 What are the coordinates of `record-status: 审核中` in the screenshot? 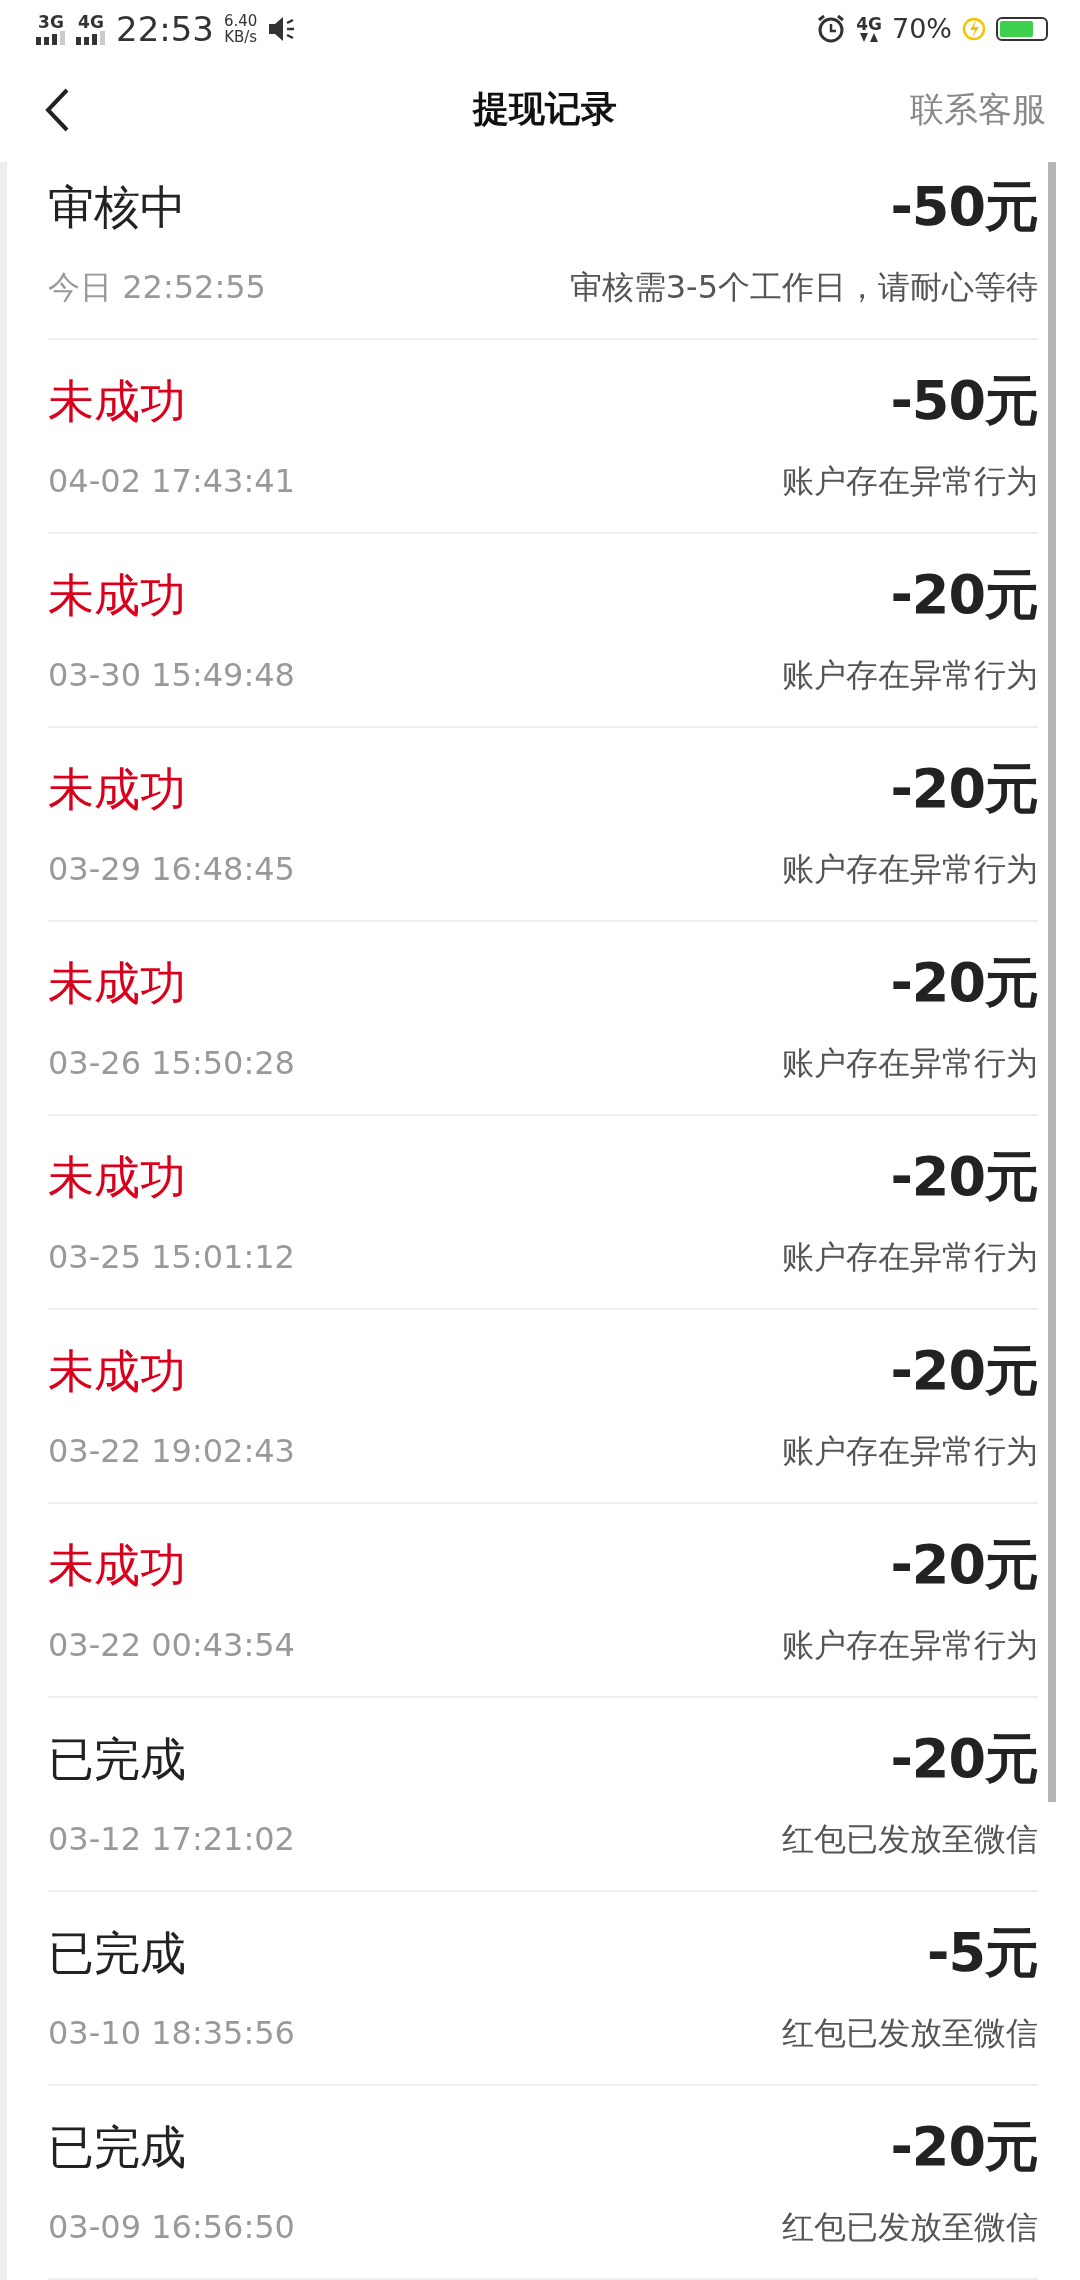 It's located at (117, 207).